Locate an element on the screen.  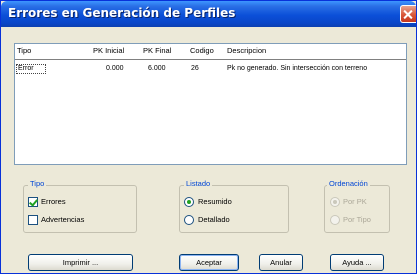
listado-group is located at coordinates (234, 209).